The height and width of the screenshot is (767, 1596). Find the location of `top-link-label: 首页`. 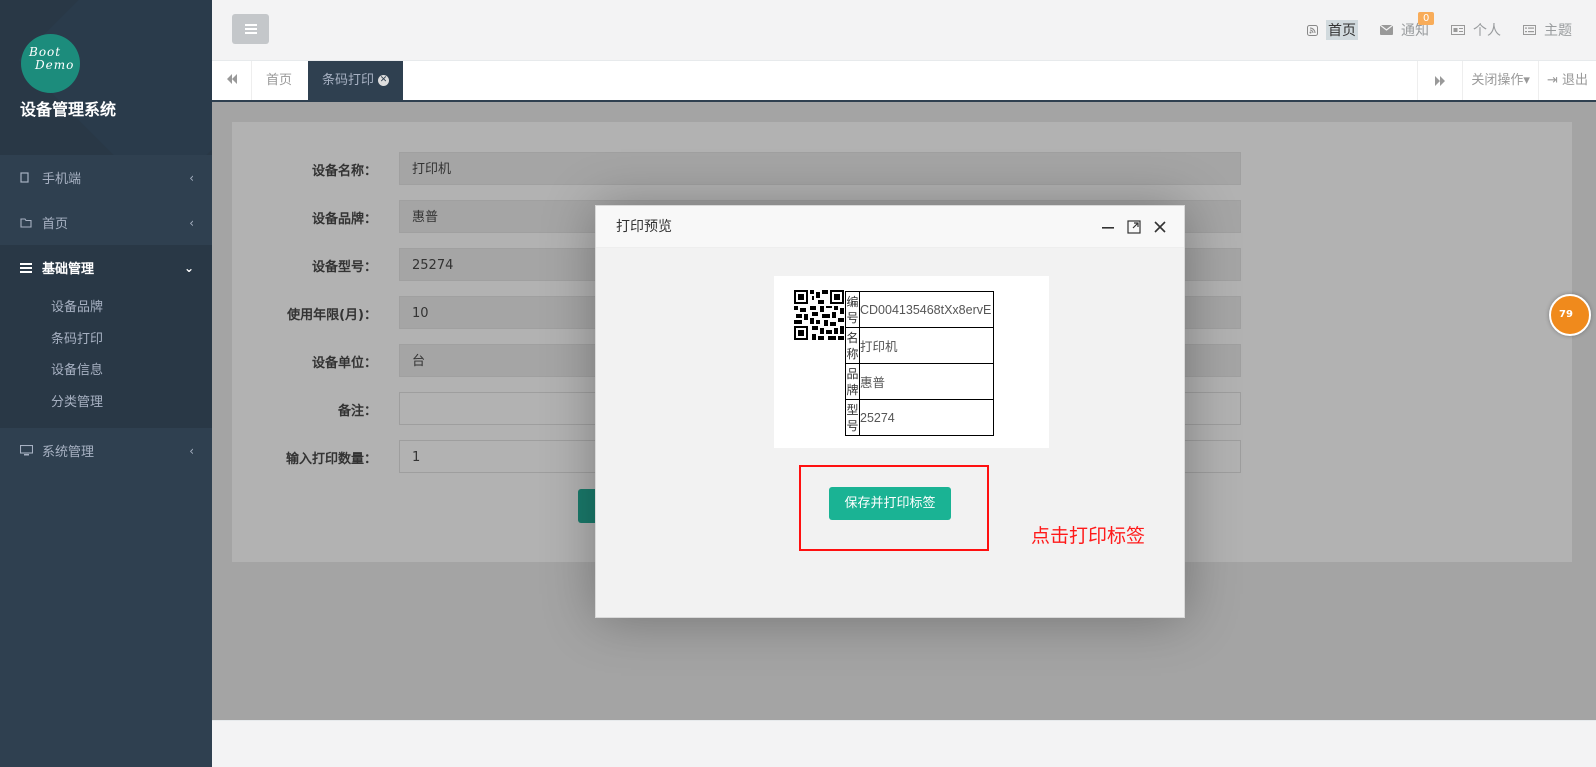

top-link-label: 首页 is located at coordinates (1342, 30).